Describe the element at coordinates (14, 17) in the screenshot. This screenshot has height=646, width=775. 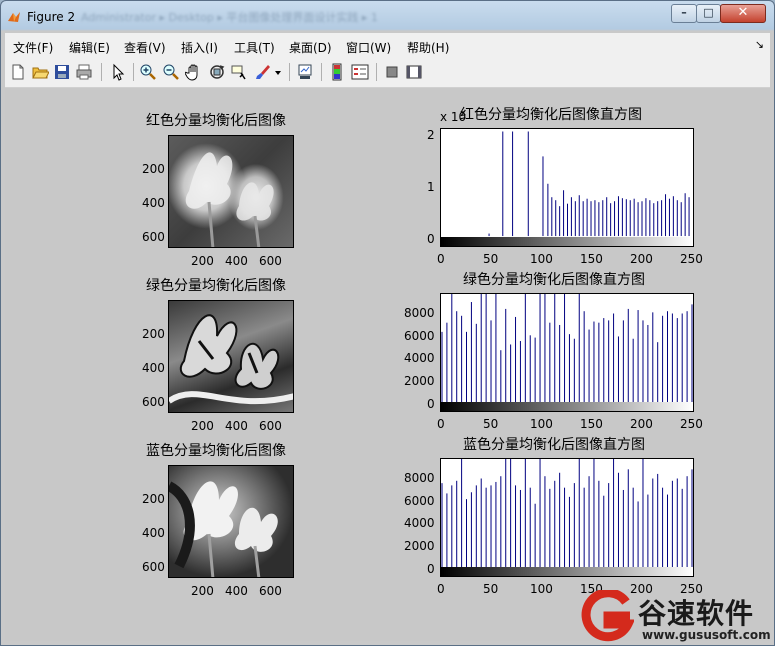
I see `matlab-logo-icon` at that location.